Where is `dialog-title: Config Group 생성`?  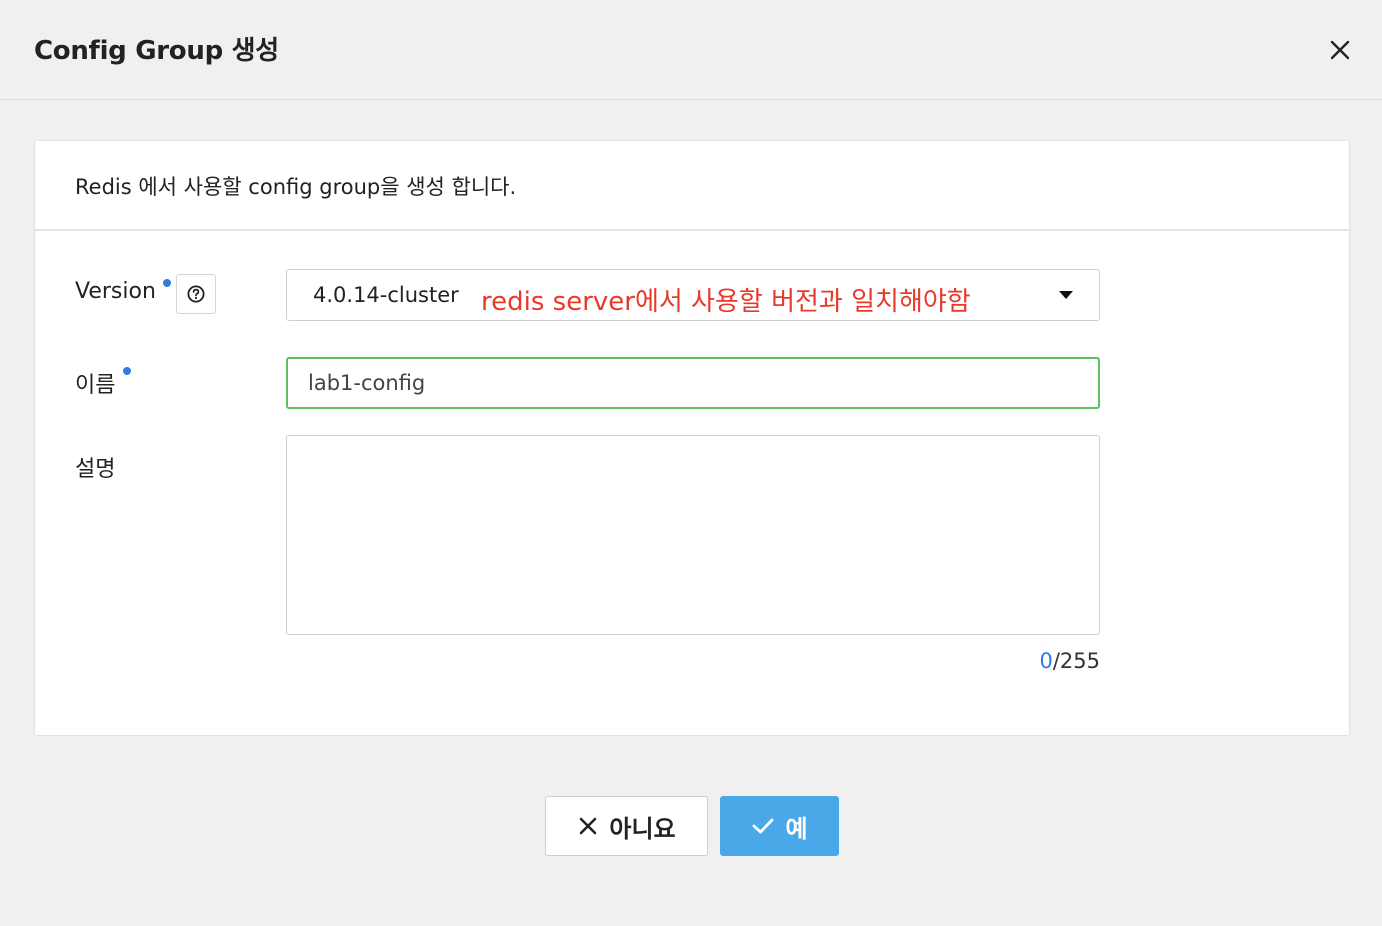
dialog-title: Config Group 생성 is located at coordinates (156, 51).